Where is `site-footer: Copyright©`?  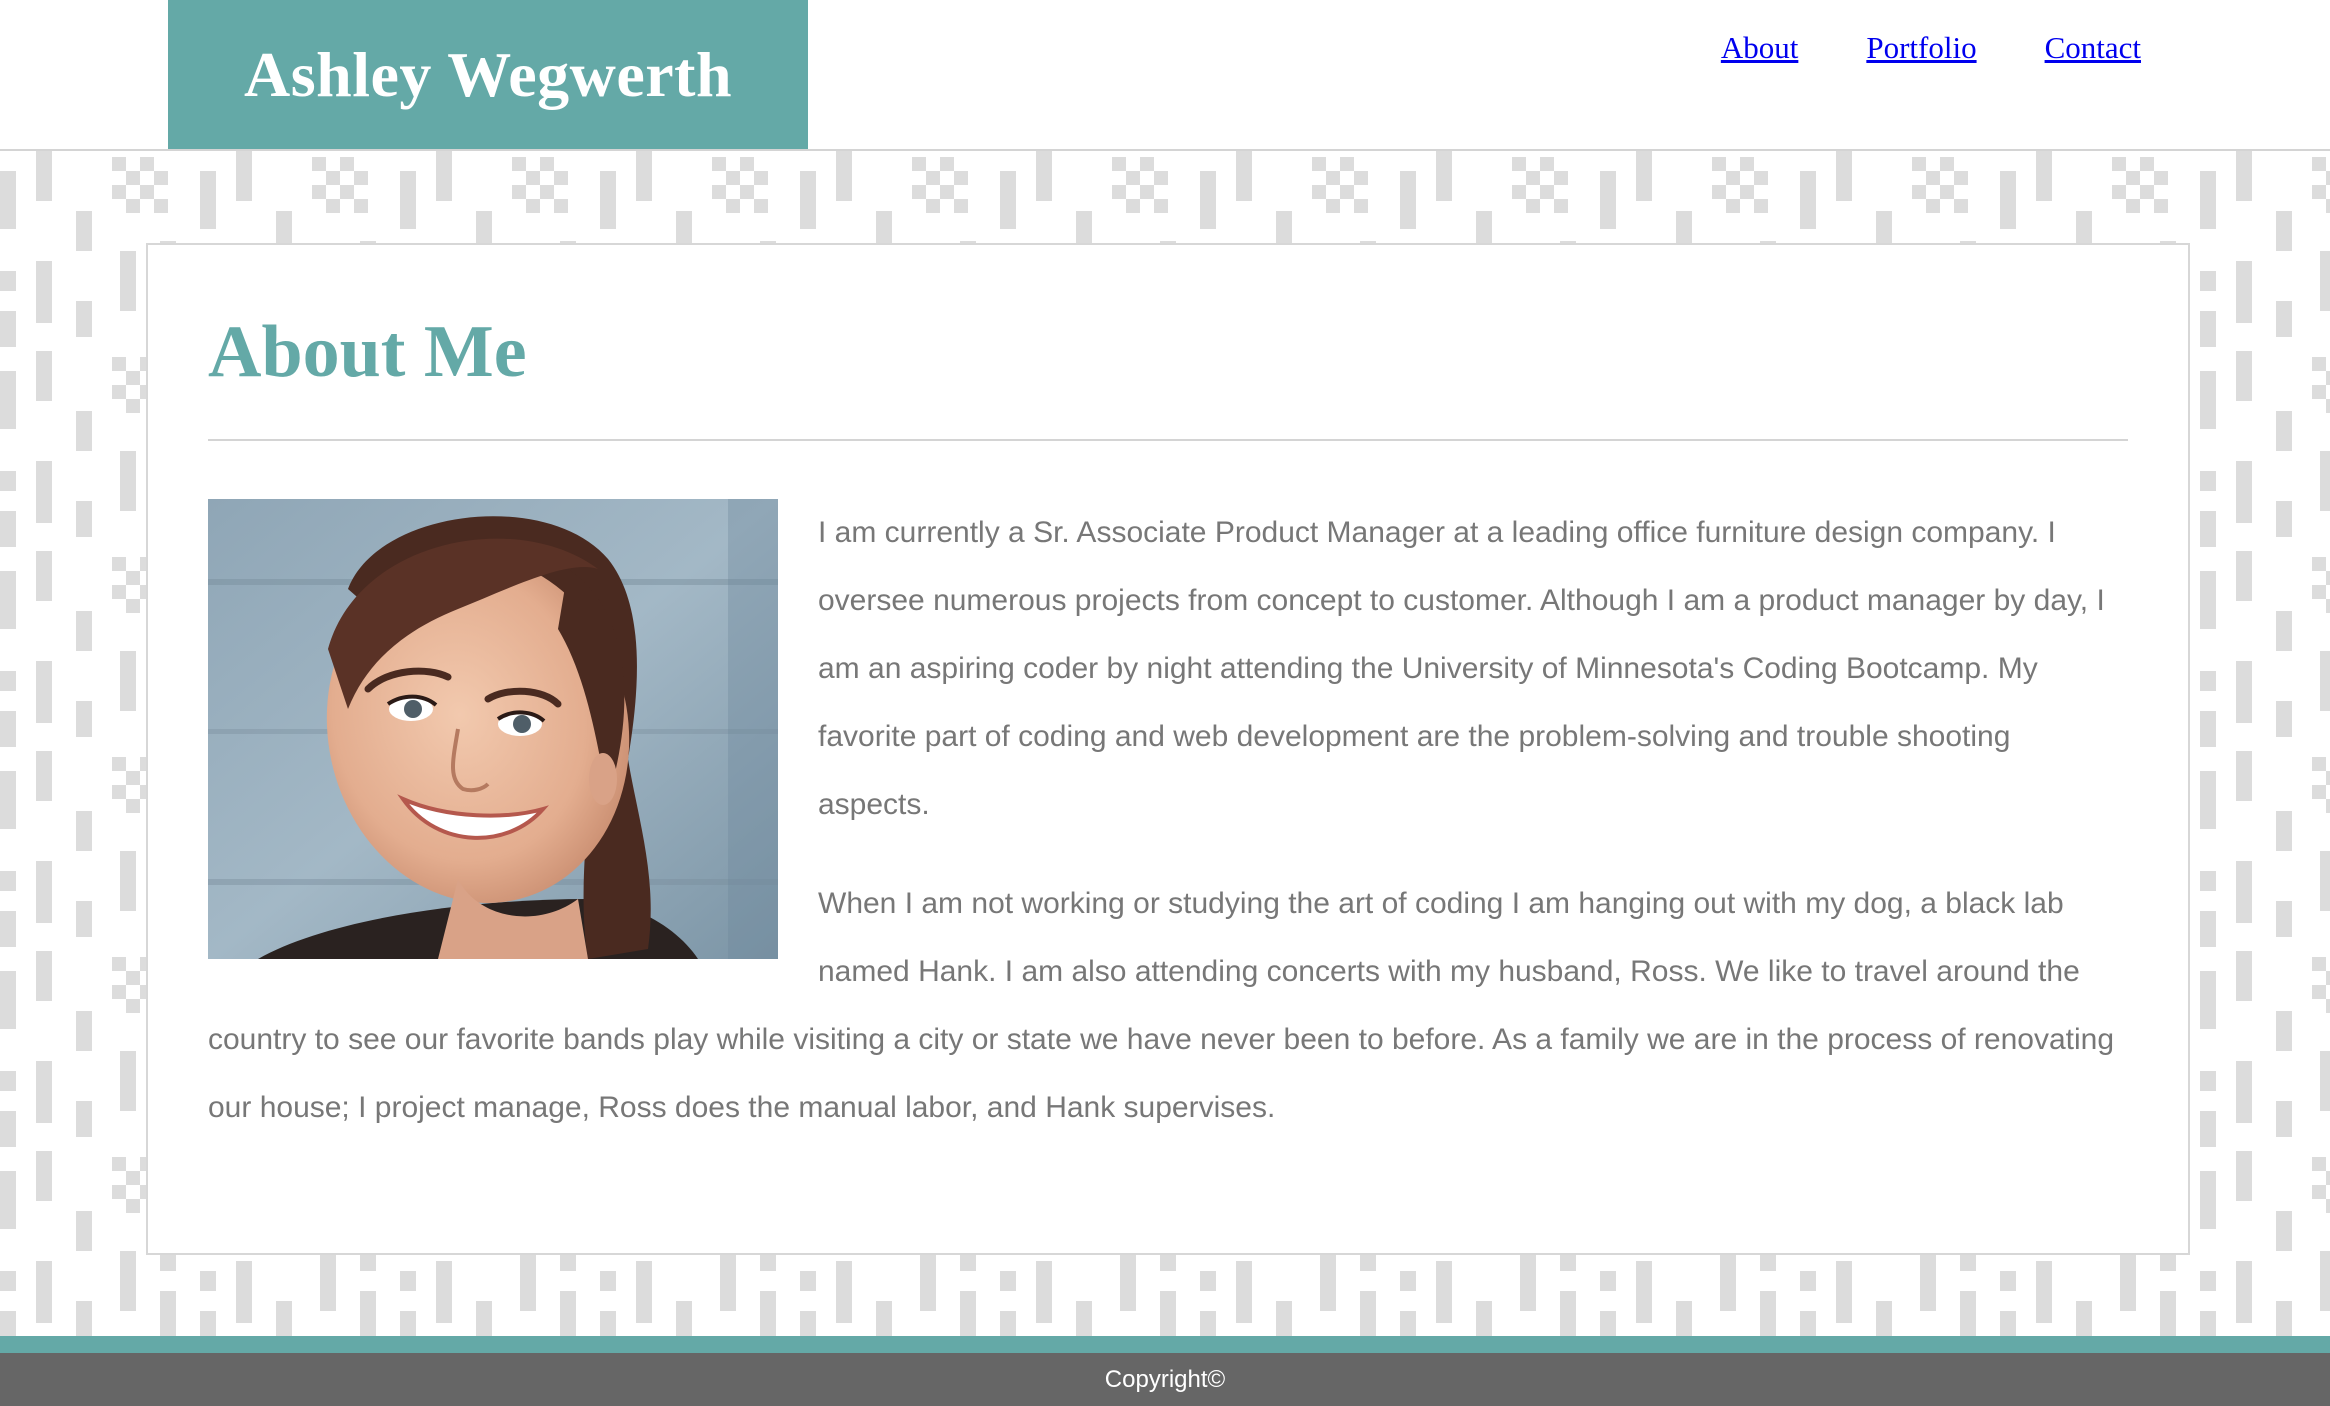 site-footer: Copyright© is located at coordinates (1165, 1379).